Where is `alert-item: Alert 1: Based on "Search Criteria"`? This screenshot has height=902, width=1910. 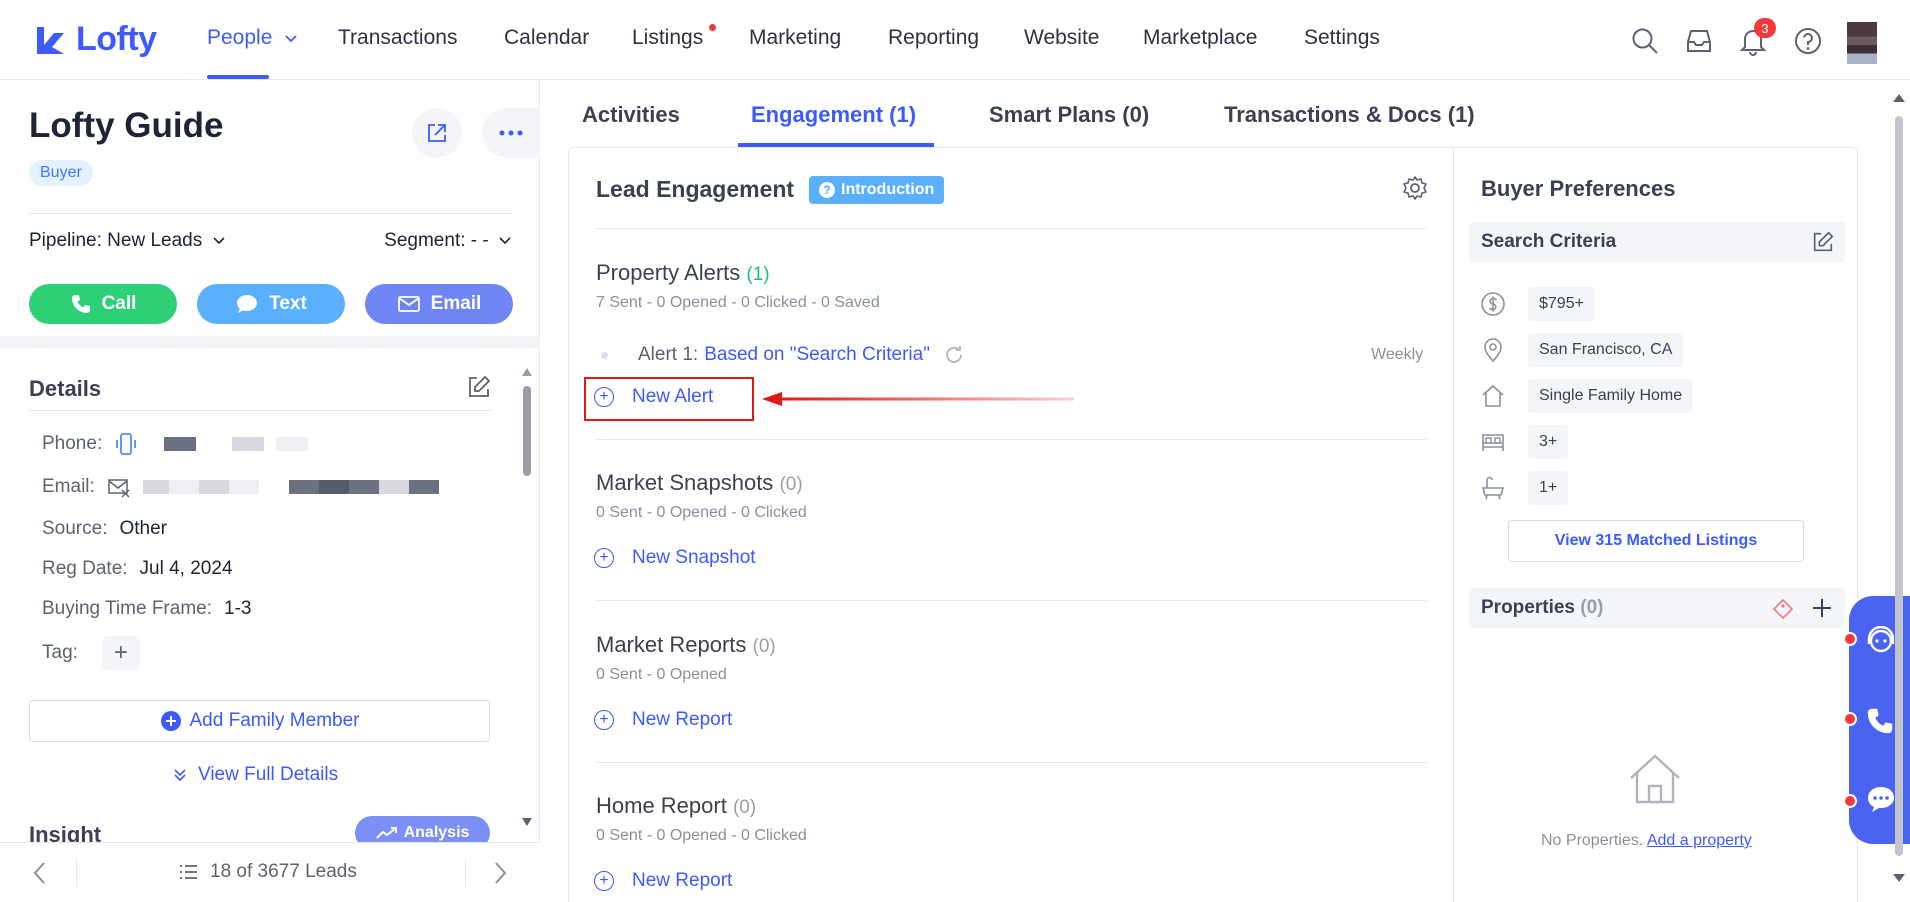
alert-item: Alert 1: Based on "Search Criteria" is located at coordinates (782, 355).